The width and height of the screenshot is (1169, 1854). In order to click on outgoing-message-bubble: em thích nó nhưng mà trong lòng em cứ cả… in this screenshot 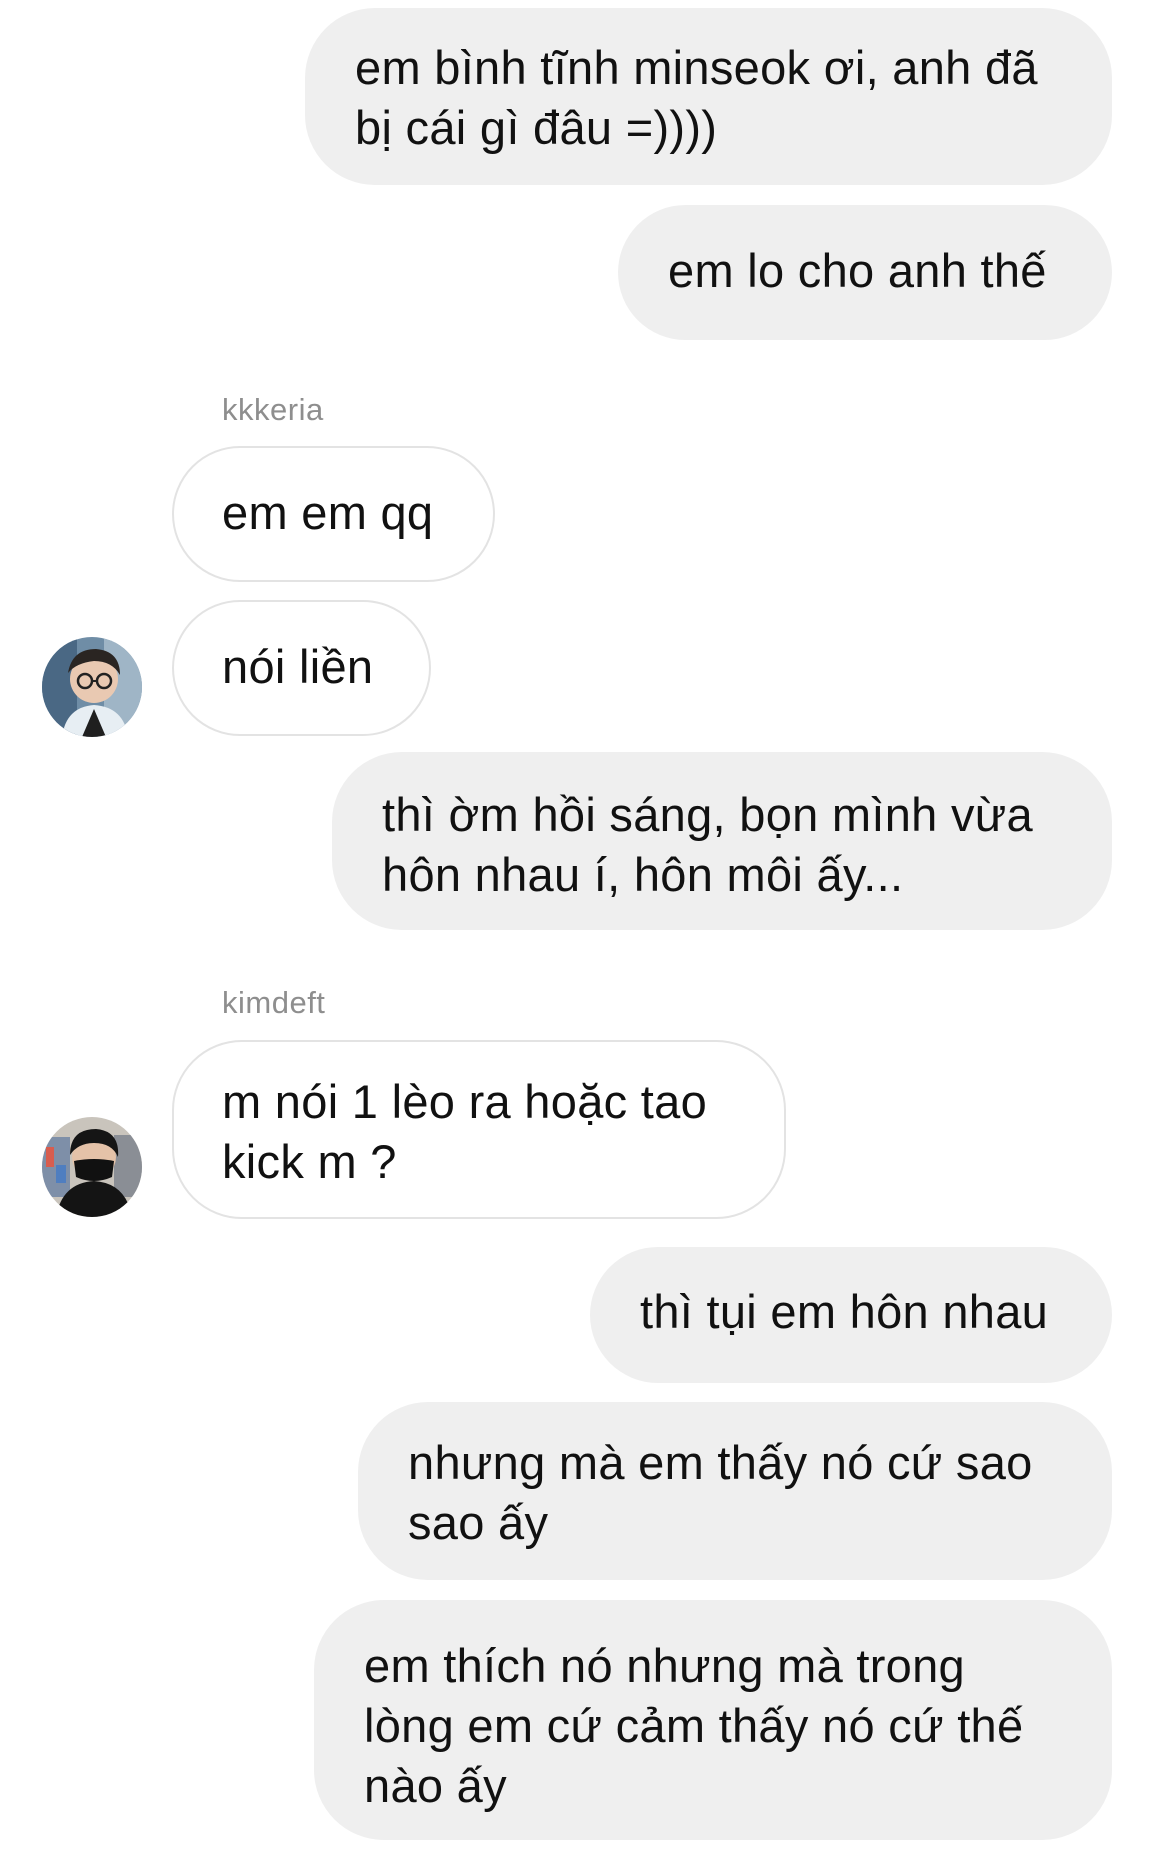, I will do `click(713, 1720)`.